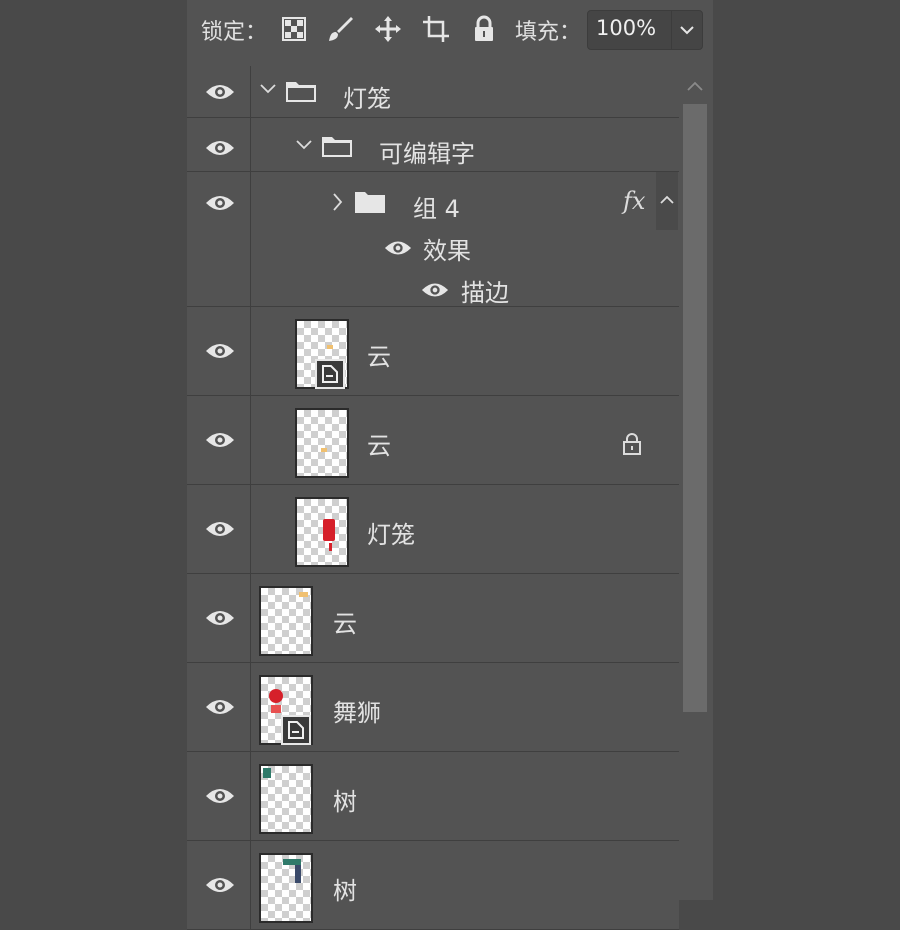 The height and width of the screenshot is (930, 900). I want to click on effects-collapse-button, so click(667, 201).